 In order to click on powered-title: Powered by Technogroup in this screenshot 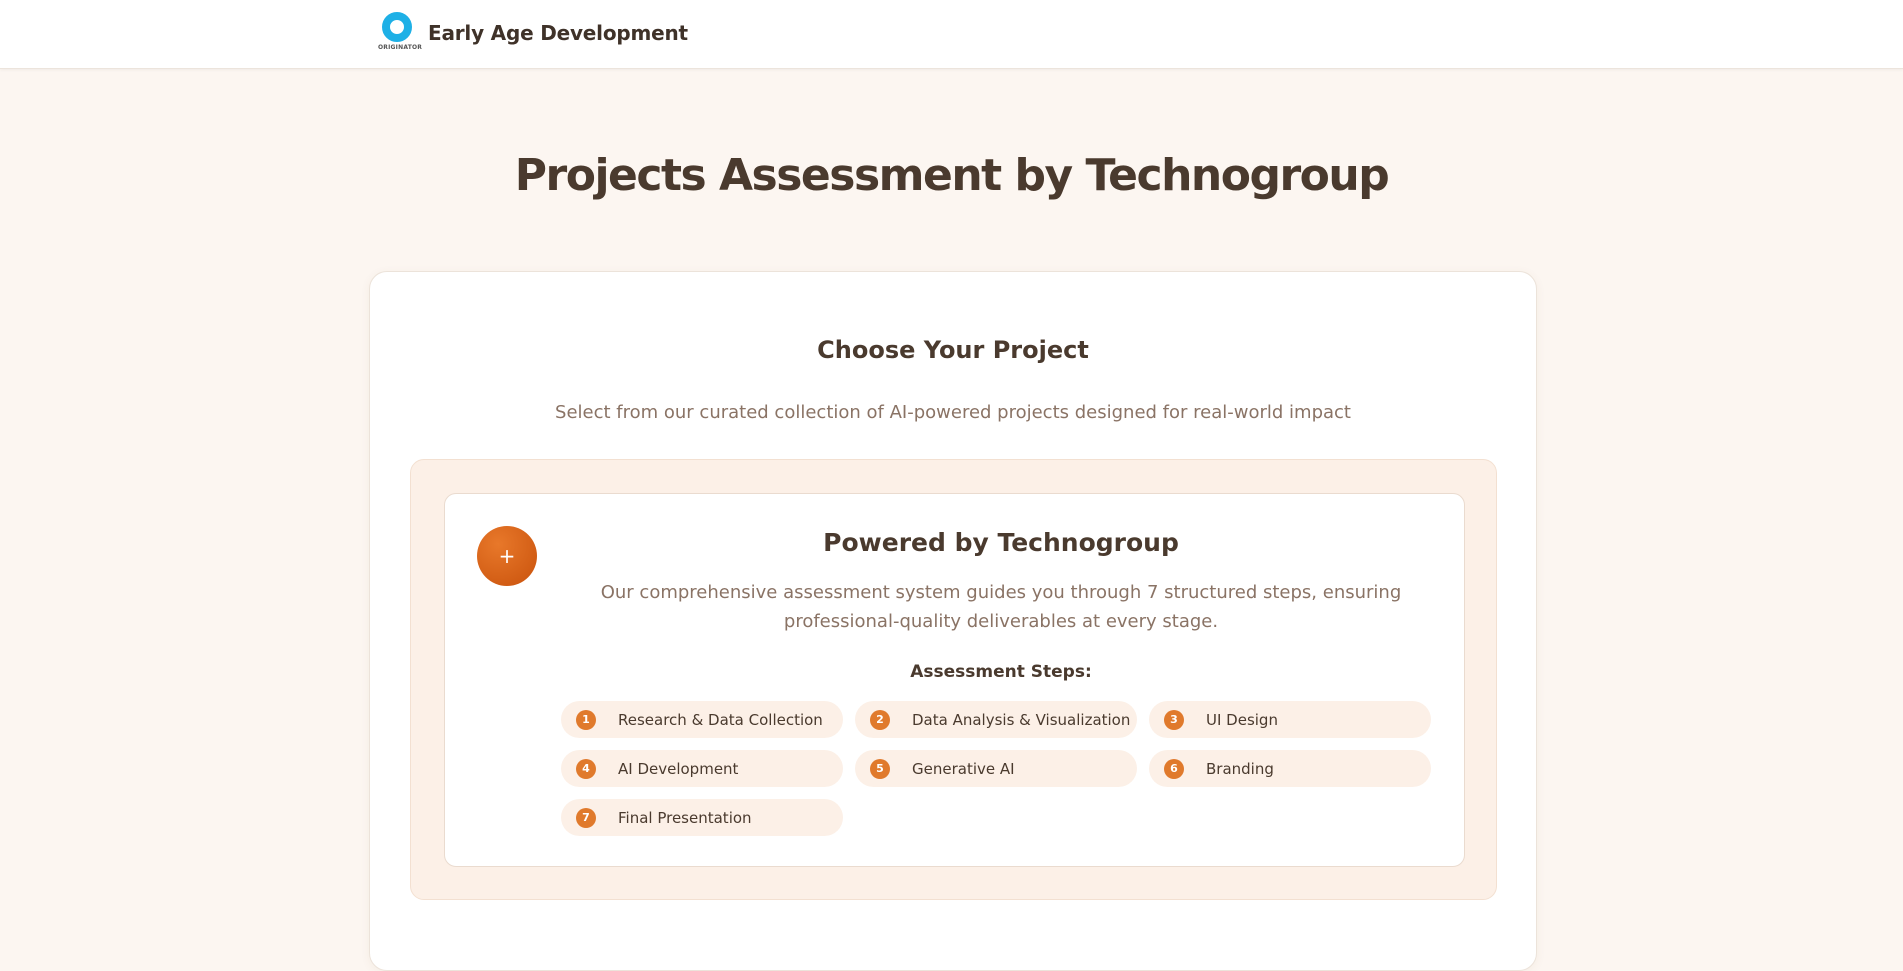, I will do `click(1001, 542)`.